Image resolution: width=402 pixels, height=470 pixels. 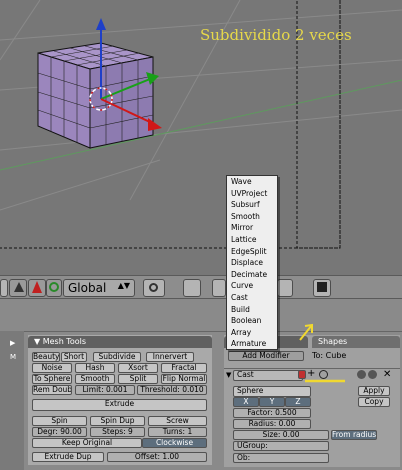 What do you see at coordinates (285, 288) in the screenshot?
I see `box-icon` at bounding box center [285, 288].